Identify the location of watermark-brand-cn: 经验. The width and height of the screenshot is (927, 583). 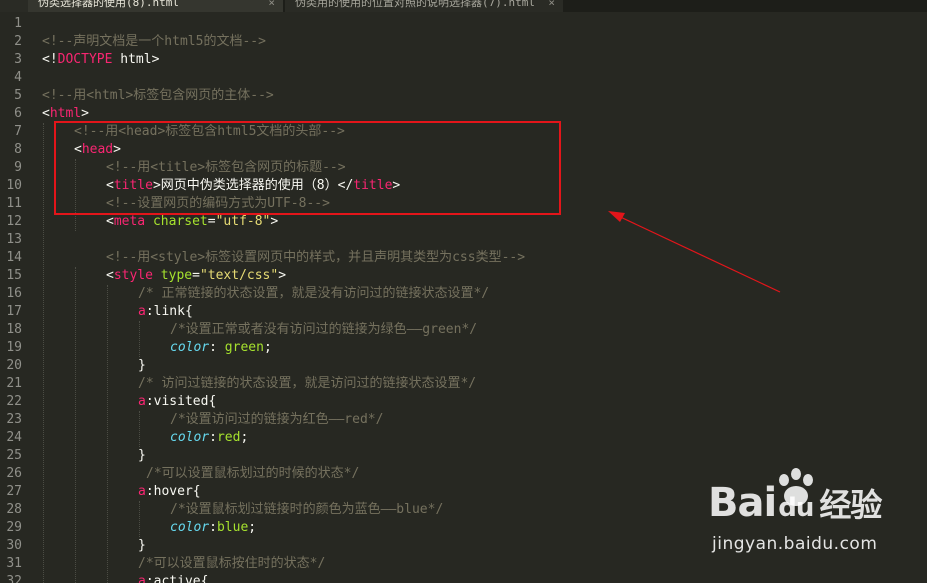
(850, 505).